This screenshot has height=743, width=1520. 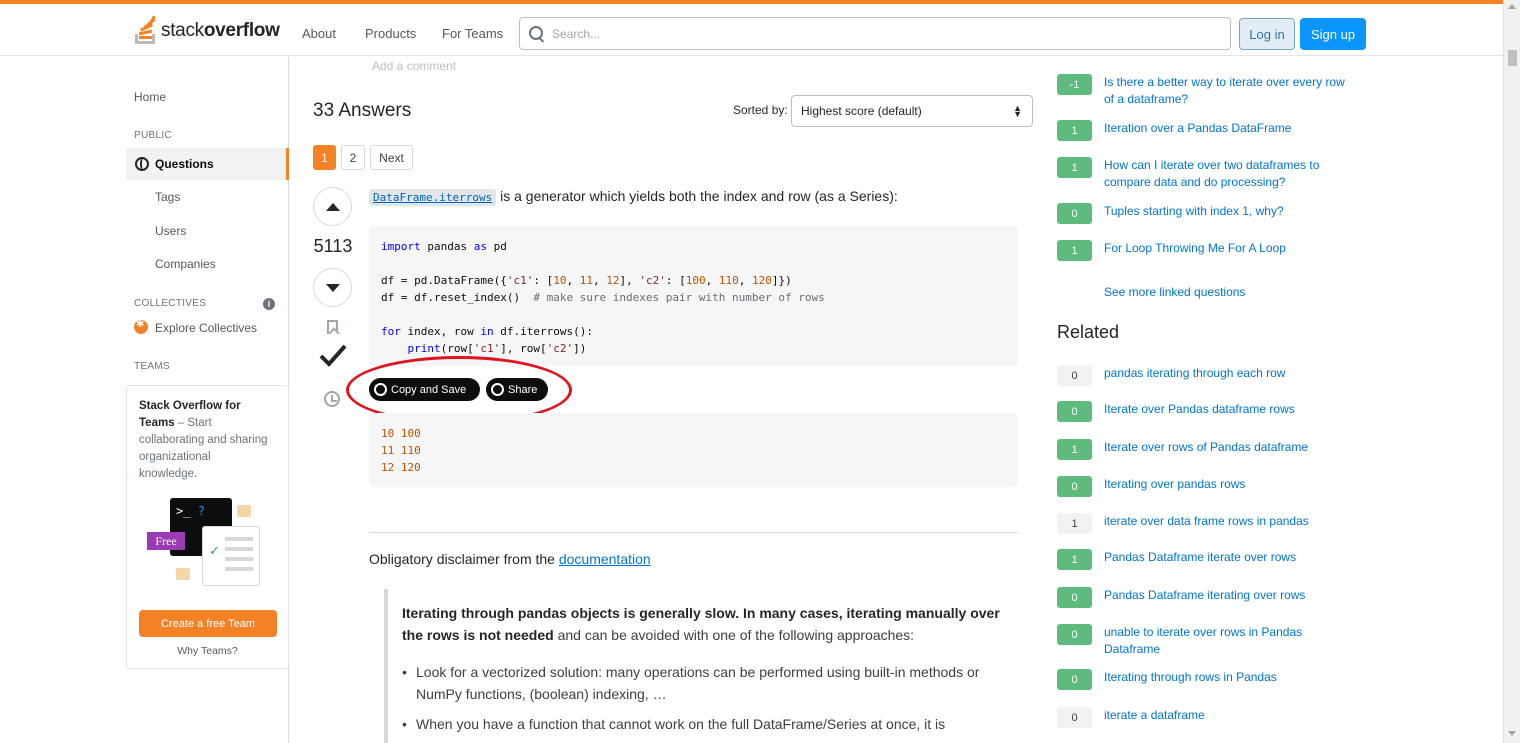 What do you see at coordinates (760, 110) in the screenshot?
I see `sorted-by-label: Sorted by:` at bounding box center [760, 110].